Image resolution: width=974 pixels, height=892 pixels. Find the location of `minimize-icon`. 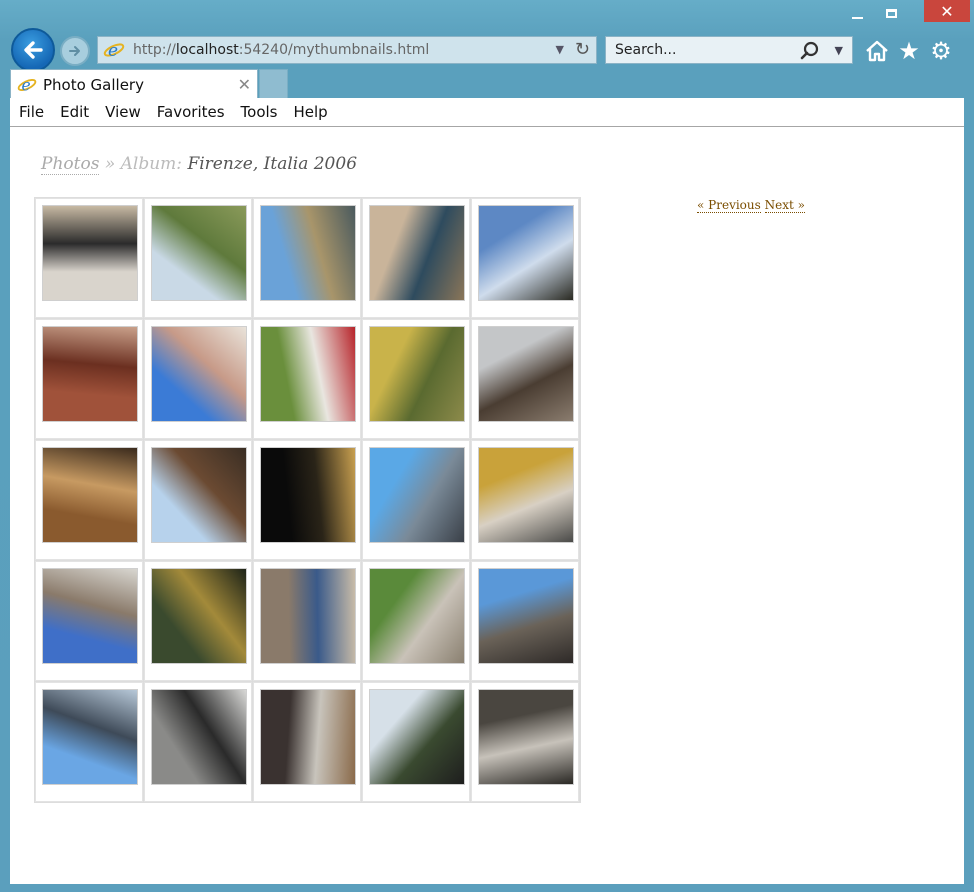

minimize-icon is located at coordinates (857, 18).